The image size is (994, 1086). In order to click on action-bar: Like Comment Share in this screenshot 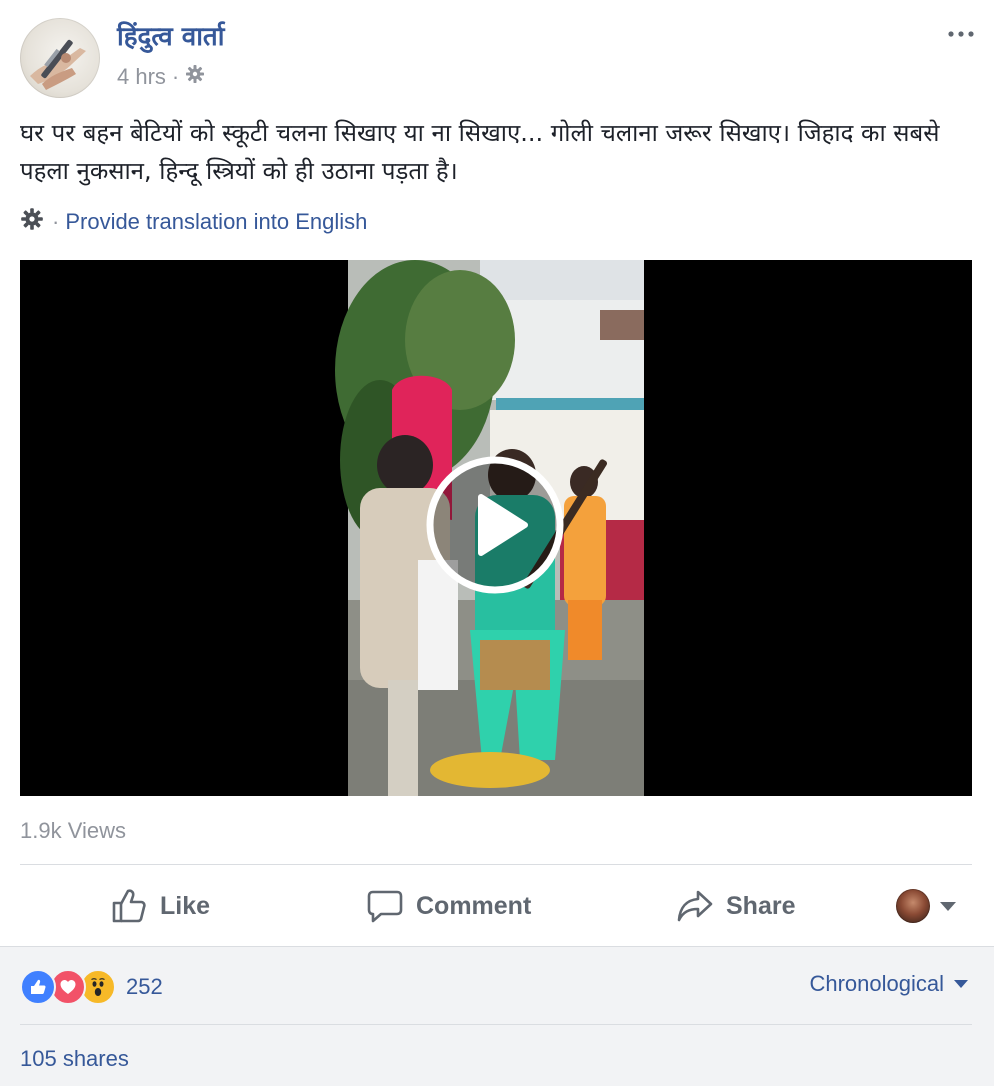, I will do `click(497, 906)`.